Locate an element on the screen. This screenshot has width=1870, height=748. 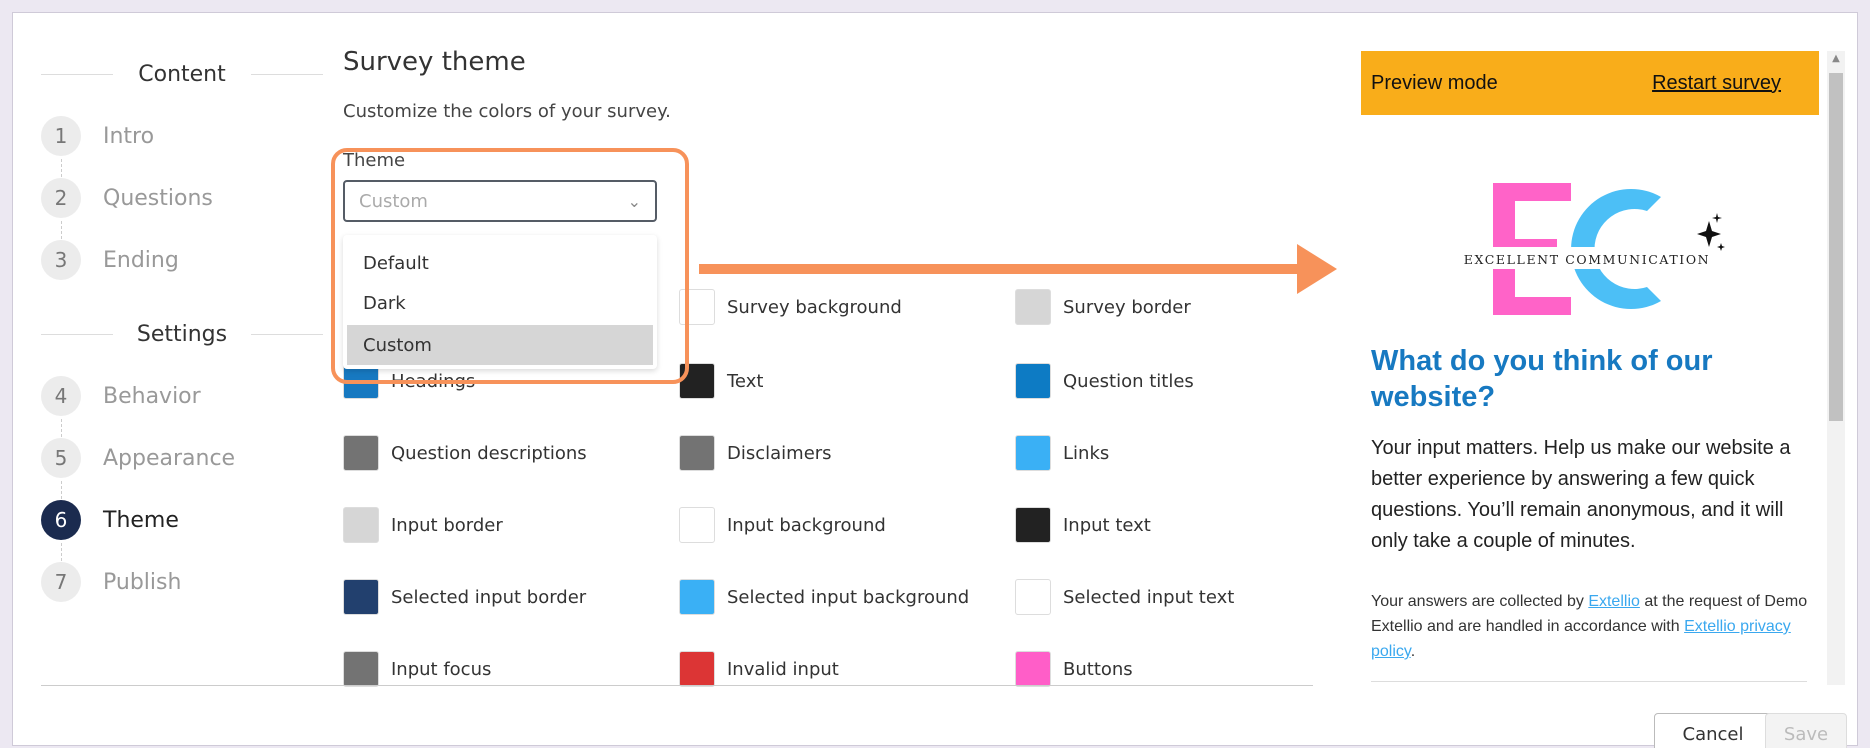
step-label: Appearance is located at coordinates (169, 458).